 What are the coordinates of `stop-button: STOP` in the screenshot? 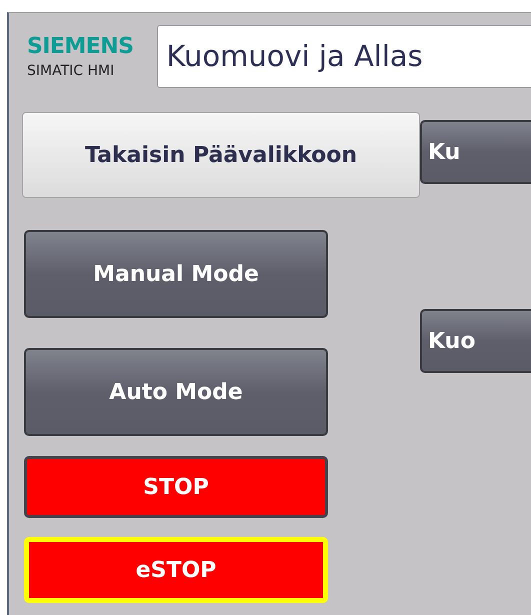 It's located at (176, 487).